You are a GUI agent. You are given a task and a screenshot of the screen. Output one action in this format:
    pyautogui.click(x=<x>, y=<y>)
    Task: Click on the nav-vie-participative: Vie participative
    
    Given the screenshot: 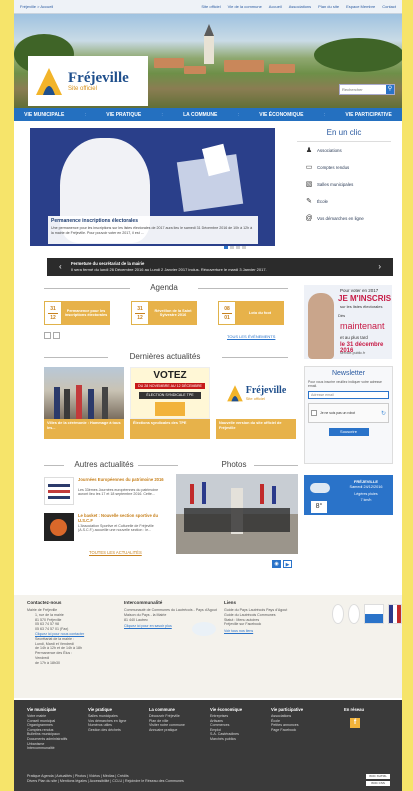 What is the action you would take?
    pyautogui.click(x=368, y=115)
    